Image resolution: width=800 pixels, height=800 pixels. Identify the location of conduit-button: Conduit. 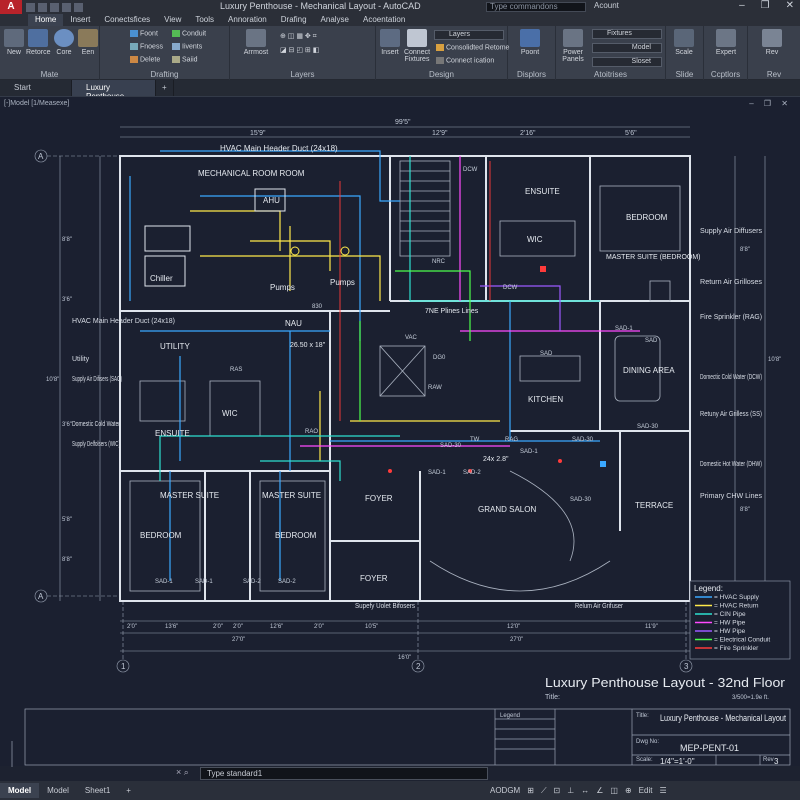
(189, 33).